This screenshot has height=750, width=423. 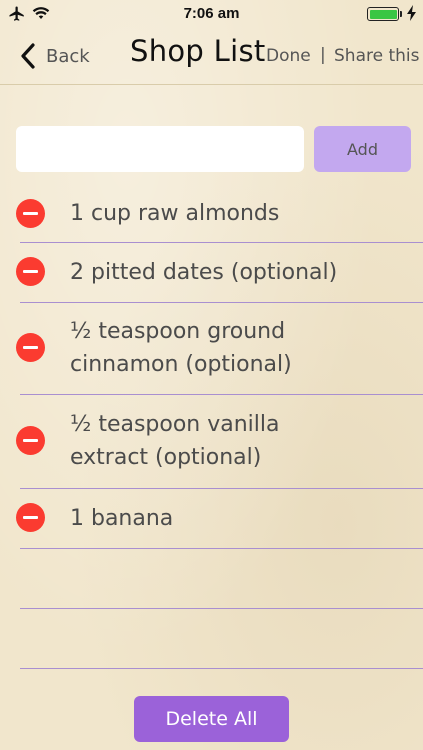 What do you see at coordinates (175, 424) in the screenshot?
I see `list-item-text: ½ teaspoon vanilla` at bounding box center [175, 424].